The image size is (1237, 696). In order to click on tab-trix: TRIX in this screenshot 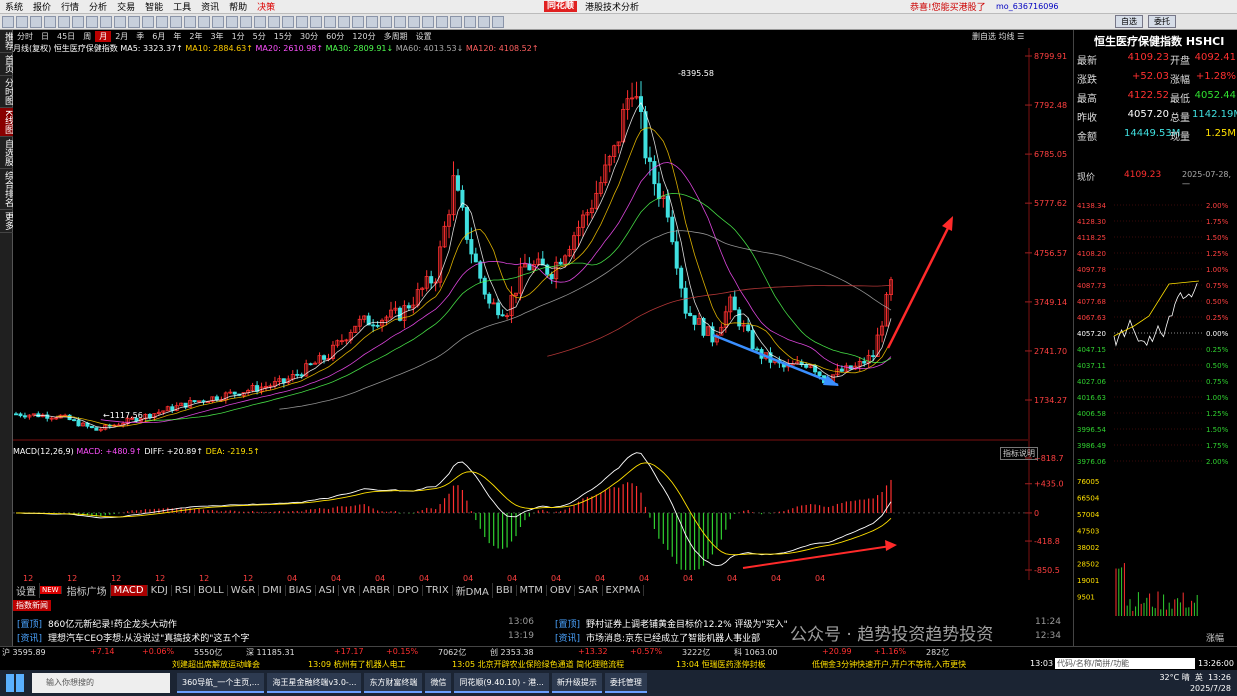, I will do `click(438, 590)`.